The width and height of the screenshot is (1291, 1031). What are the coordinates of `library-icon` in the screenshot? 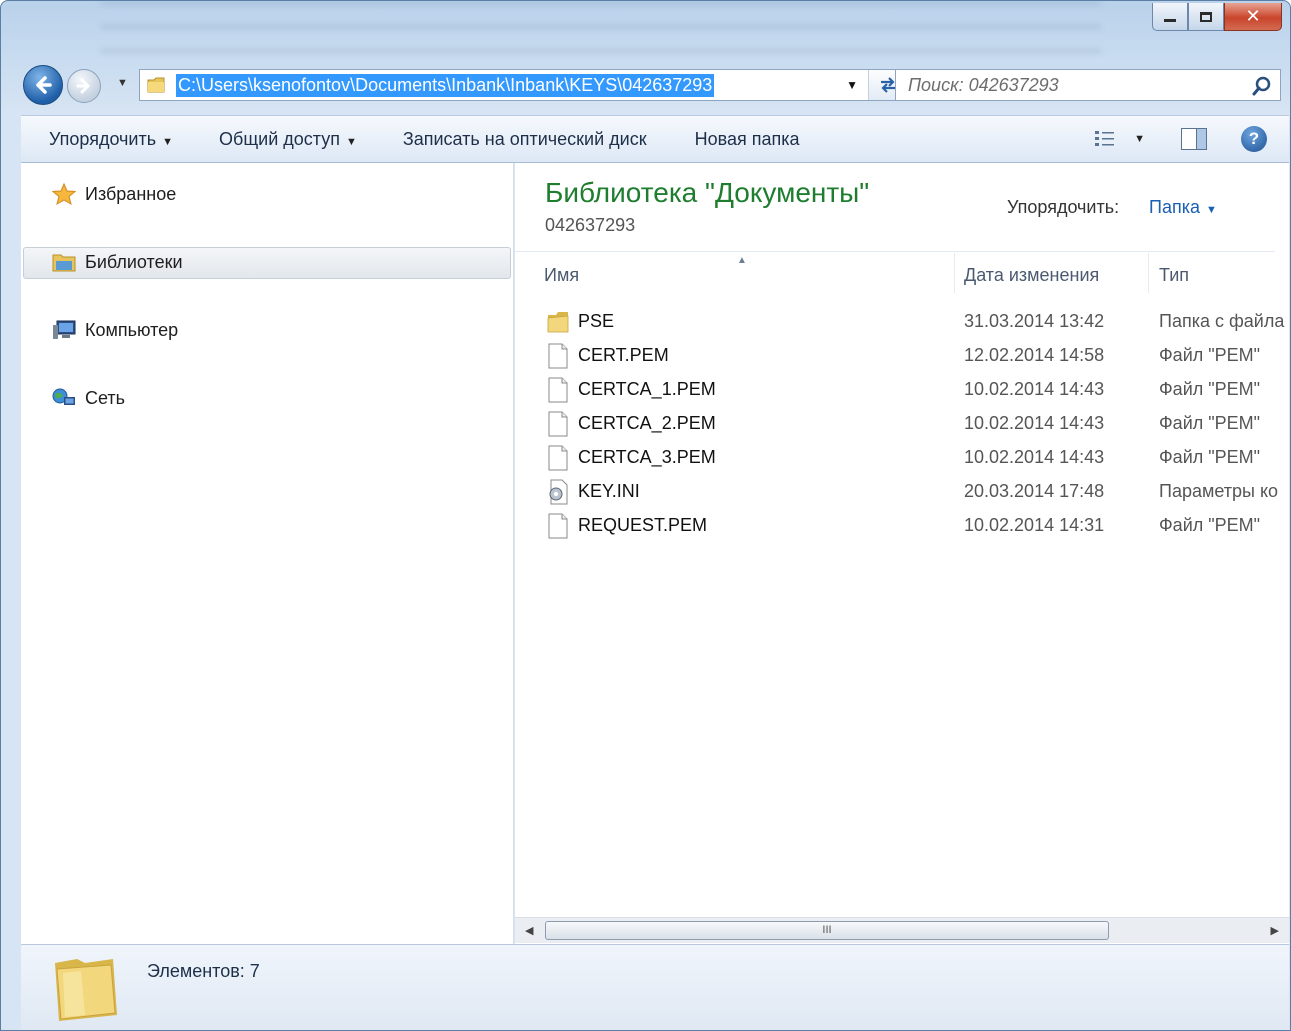 It's located at (64, 262).